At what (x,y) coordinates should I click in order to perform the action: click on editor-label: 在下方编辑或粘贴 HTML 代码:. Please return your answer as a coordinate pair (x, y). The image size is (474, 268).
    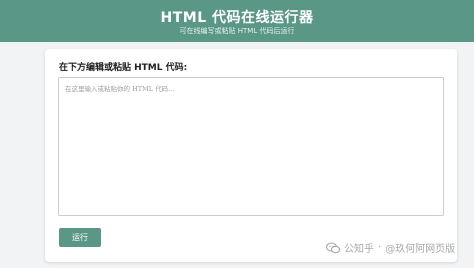
    Looking at the image, I should click on (123, 68).